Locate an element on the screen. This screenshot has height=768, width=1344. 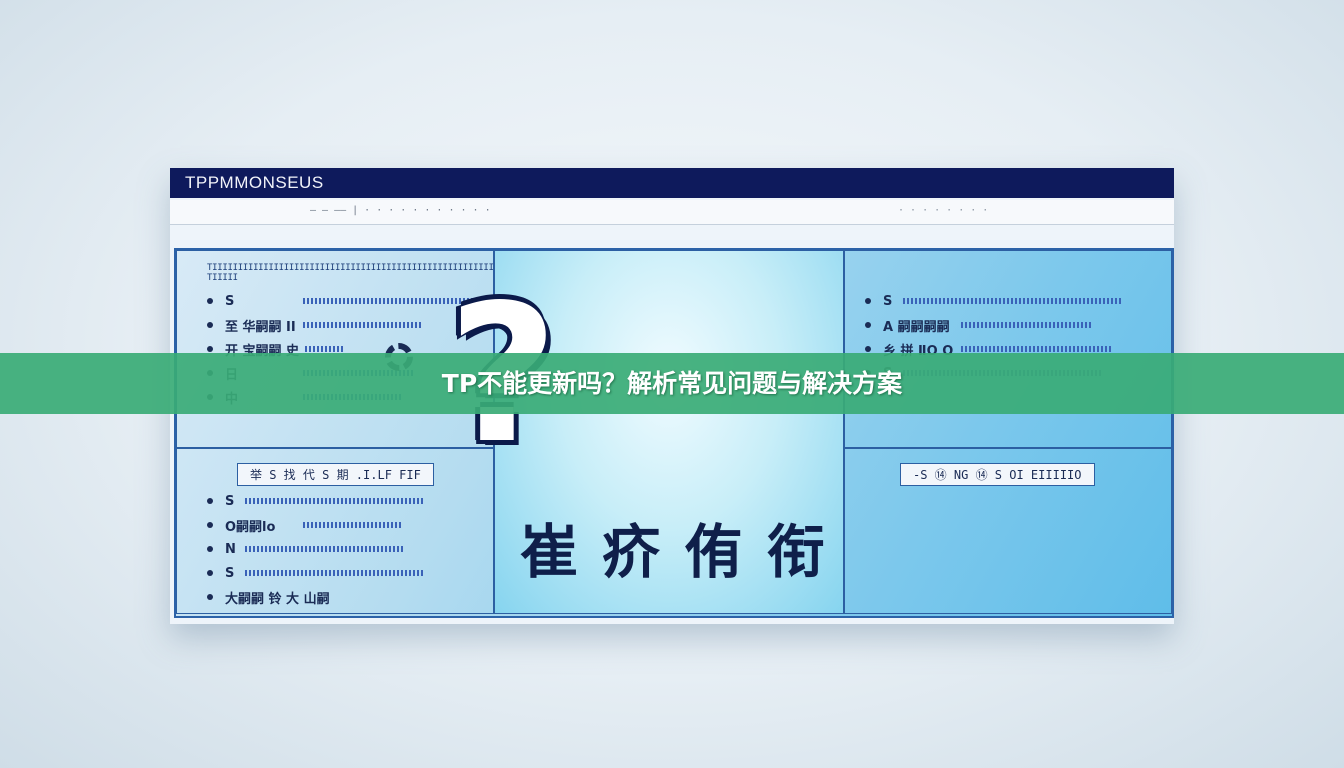
panel-bottom-right: -S ⑭ NG ⑭ S OI EIIIIIO is located at coordinates (1008, 531).